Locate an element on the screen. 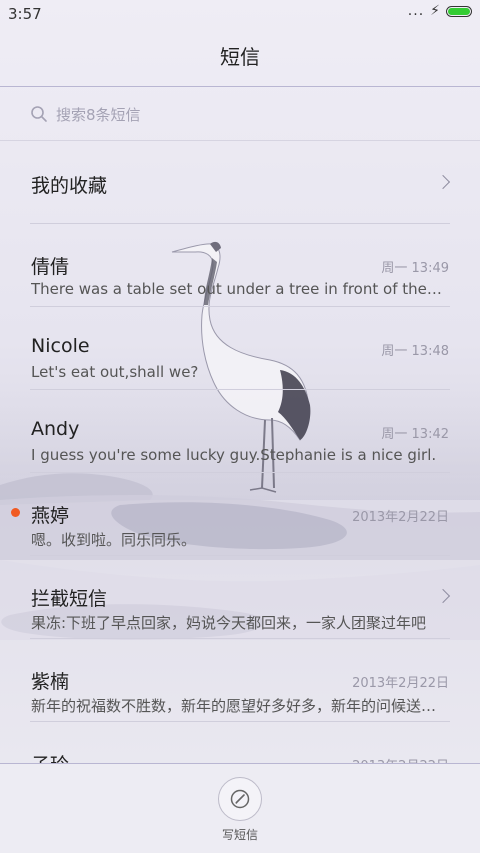  search-icon is located at coordinates (39, 114).